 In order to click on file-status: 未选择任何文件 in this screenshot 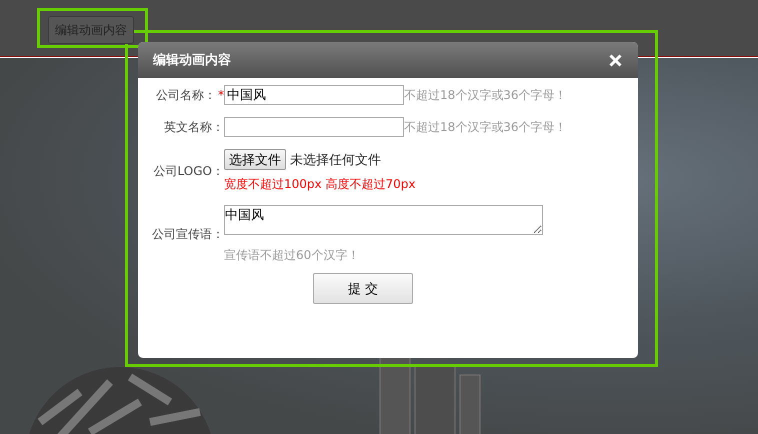, I will do `click(335, 160)`.